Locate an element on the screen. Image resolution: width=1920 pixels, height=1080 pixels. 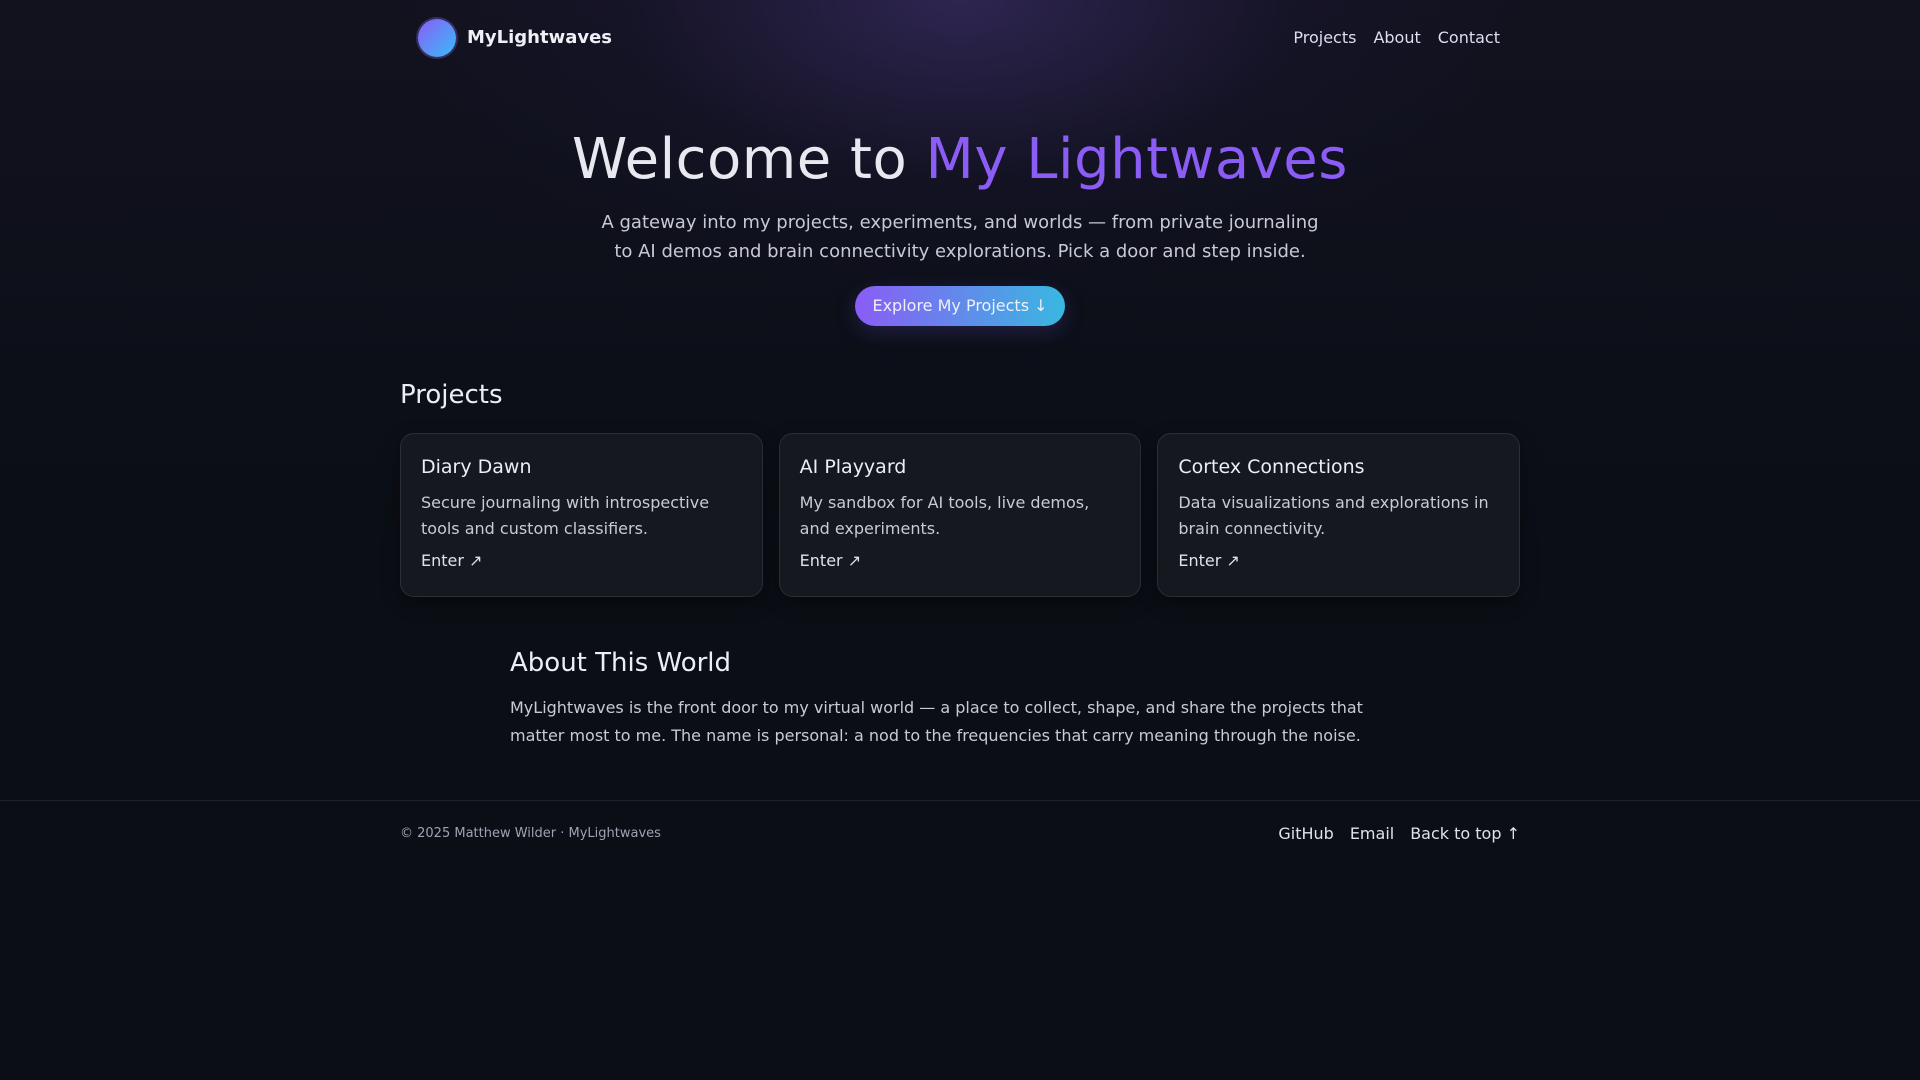
logo-icon is located at coordinates (437, 37).